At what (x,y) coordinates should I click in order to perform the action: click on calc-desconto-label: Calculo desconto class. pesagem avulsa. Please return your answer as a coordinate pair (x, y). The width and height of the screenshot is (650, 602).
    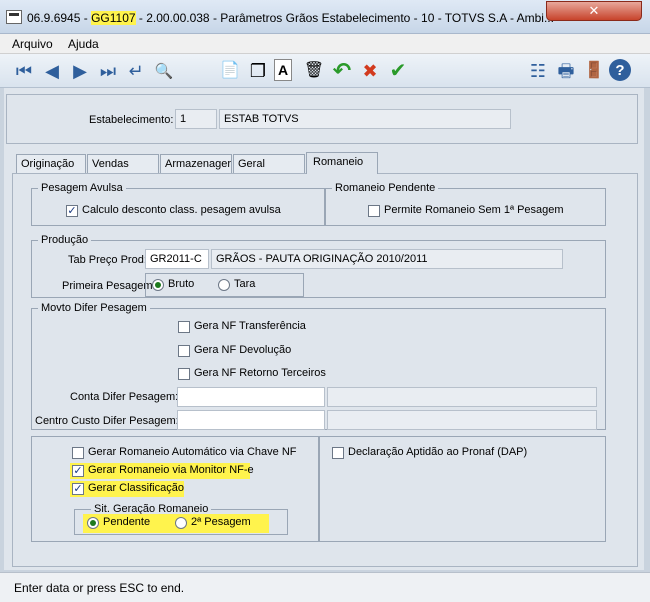
    Looking at the image, I should click on (181, 210).